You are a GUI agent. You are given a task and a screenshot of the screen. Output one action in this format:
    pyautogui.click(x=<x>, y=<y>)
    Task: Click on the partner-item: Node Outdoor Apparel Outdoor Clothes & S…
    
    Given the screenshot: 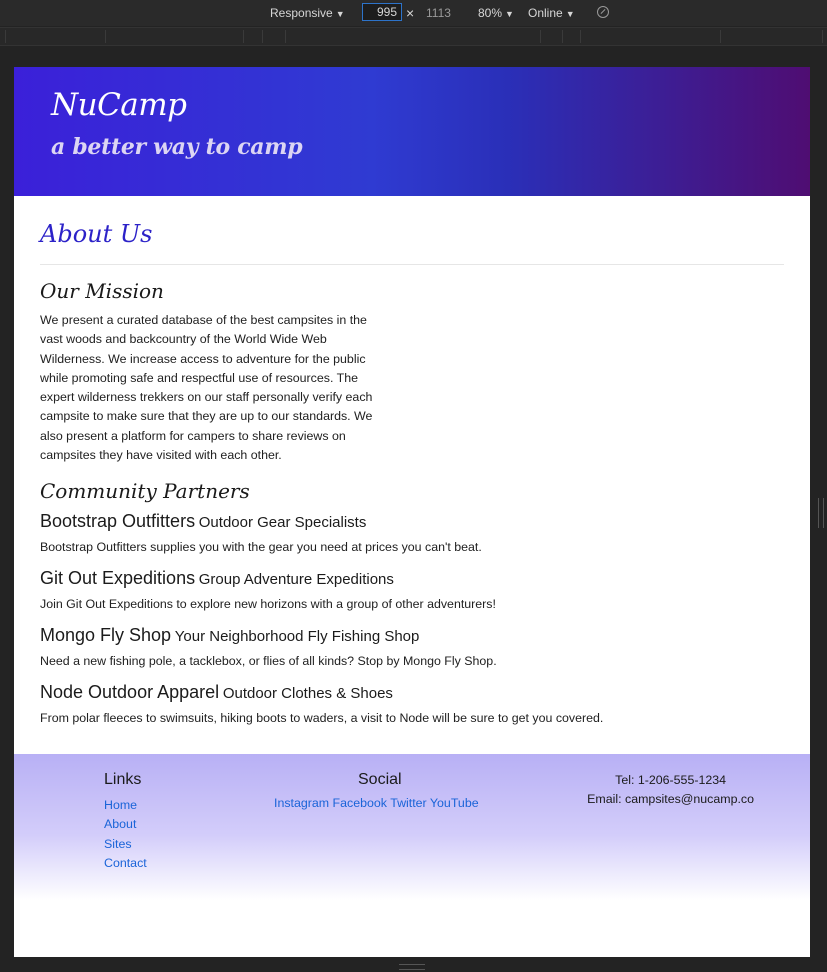 What is the action you would take?
    pyautogui.click(x=412, y=704)
    